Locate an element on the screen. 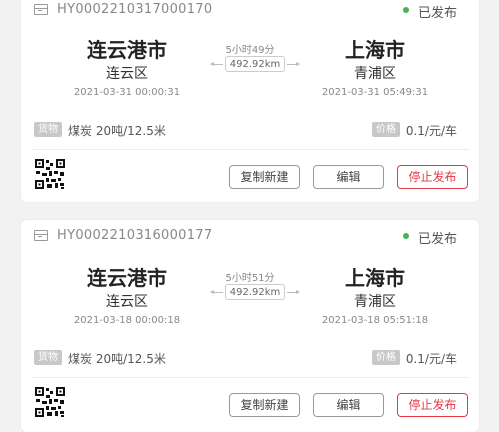  trip-duration: 5小时49分 is located at coordinates (250, 50).